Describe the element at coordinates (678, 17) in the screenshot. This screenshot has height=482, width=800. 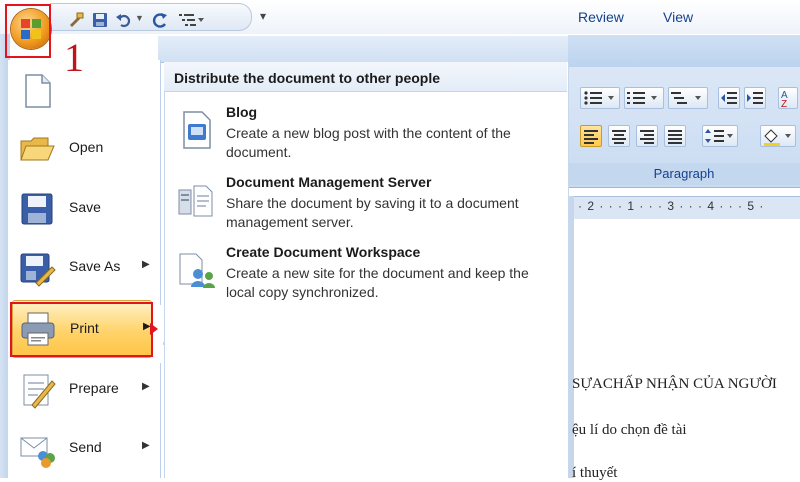
I see `tab-view: View` at that location.